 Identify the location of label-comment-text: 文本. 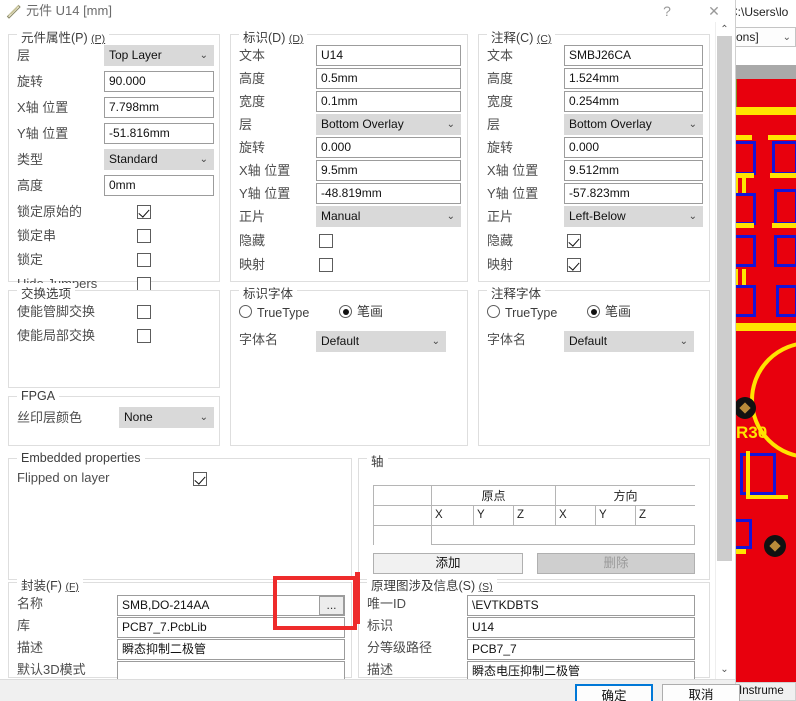
(500, 55).